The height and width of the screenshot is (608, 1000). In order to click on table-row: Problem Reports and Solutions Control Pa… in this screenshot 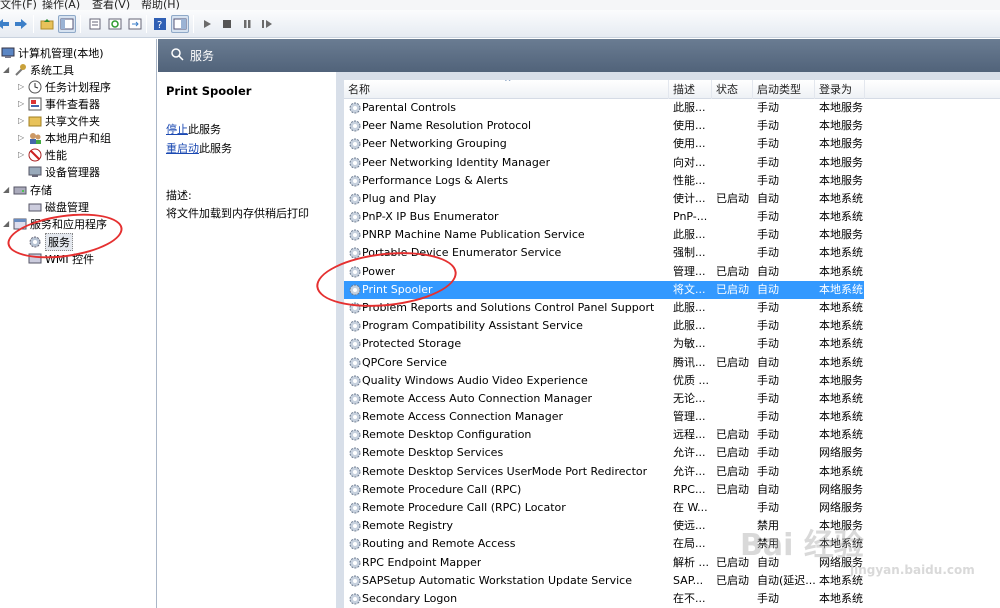, I will do `click(604, 308)`.